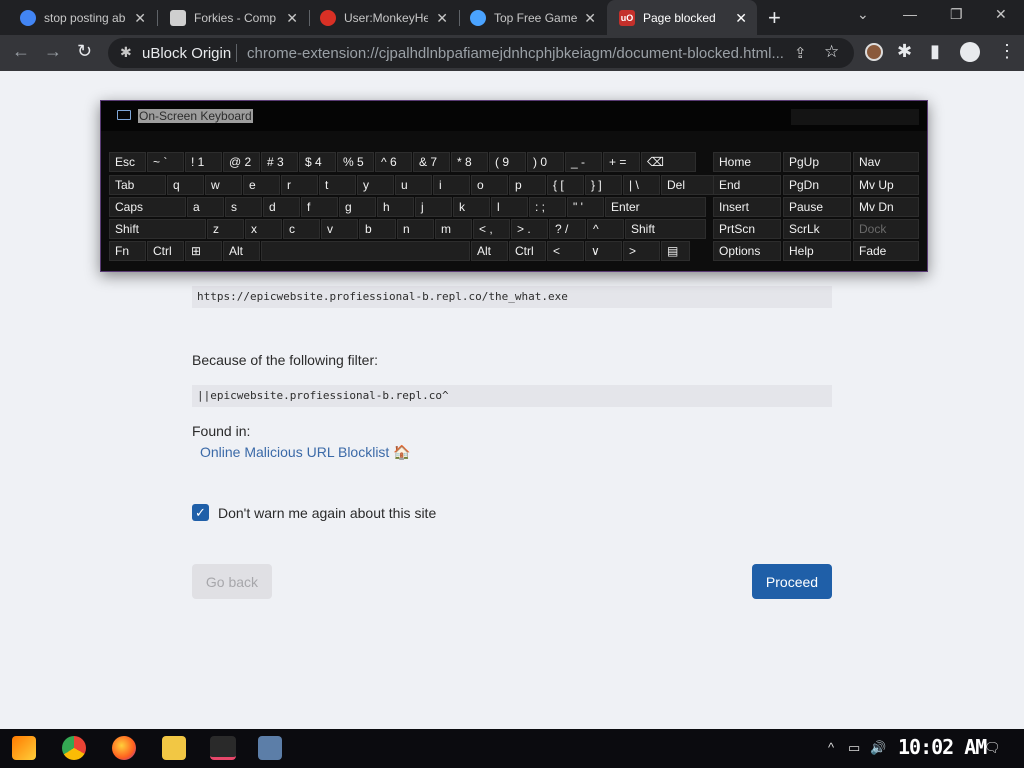  What do you see at coordinates (605, 229) in the screenshot?
I see `osk-key: ^` at bounding box center [605, 229].